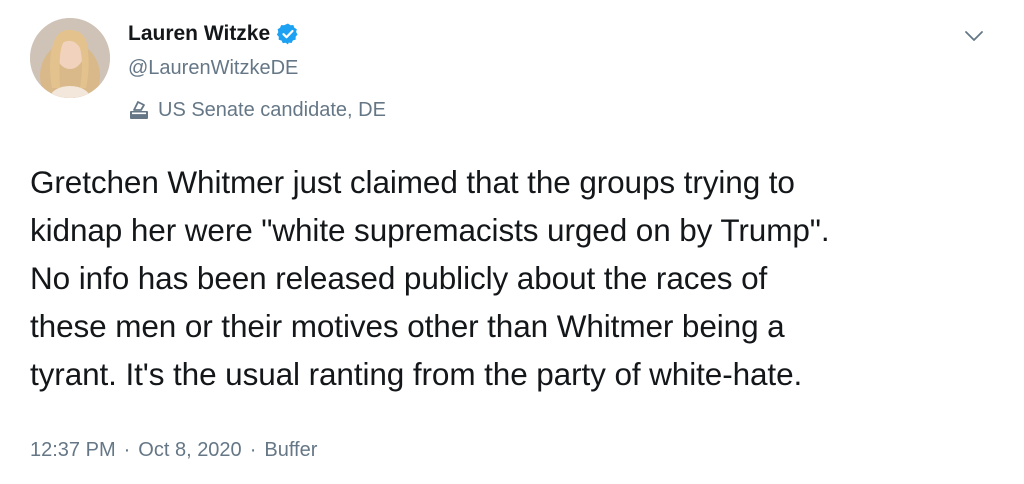  Describe the element at coordinates (73, 450) in the screenshot. I see `tweet-time-link: 12:37 PM` at that location.